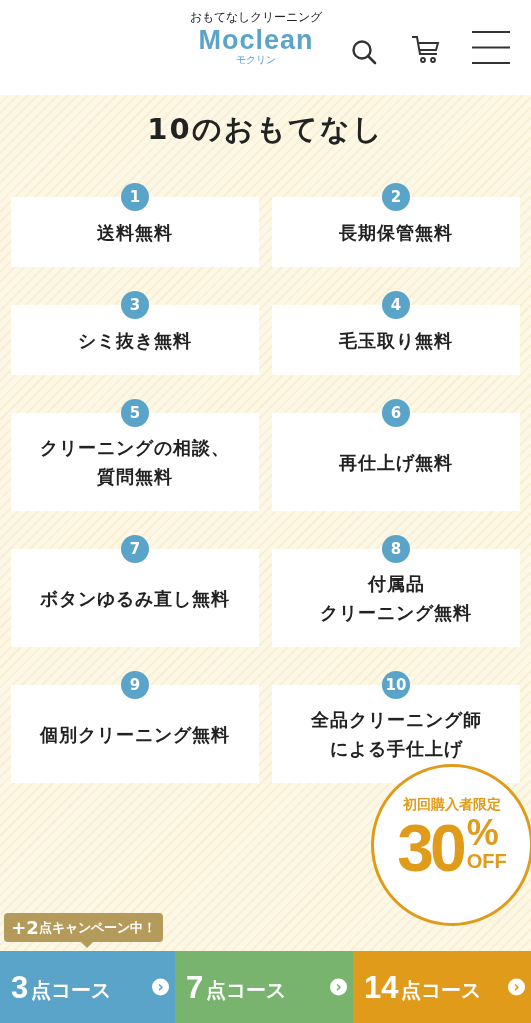 The height and width of the screenshot is (1023, 531). I want to click on logo: Moclean, so click(256, 40).